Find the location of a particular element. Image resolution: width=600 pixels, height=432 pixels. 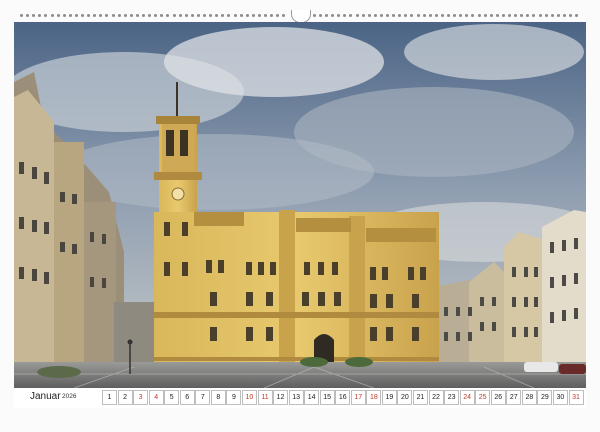

month-label: Januar is located at coordinates (45, 396).